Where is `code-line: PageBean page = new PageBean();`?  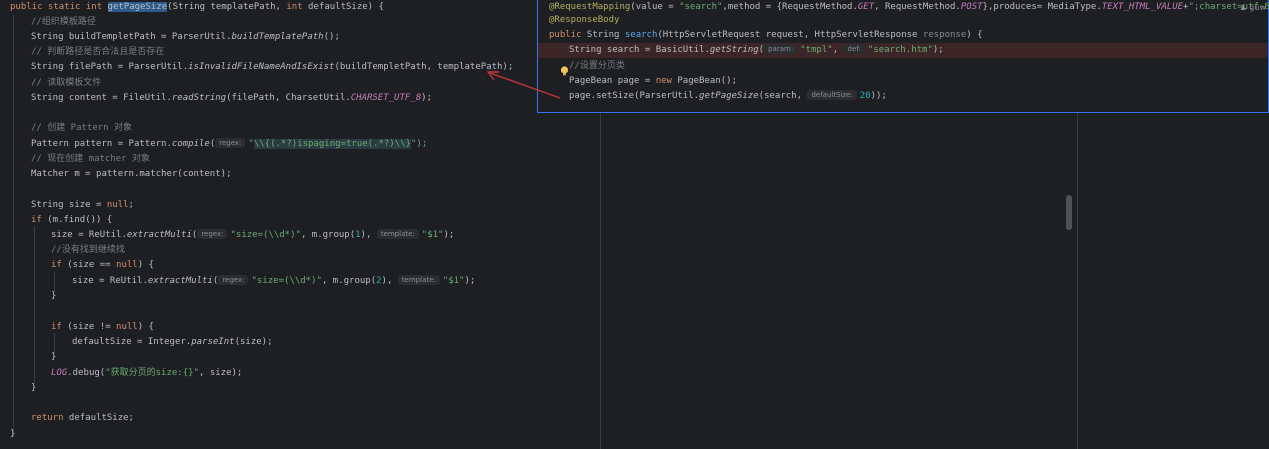
code-line: PageBean page = new PageBean(); is located at coordinates (653, 81).